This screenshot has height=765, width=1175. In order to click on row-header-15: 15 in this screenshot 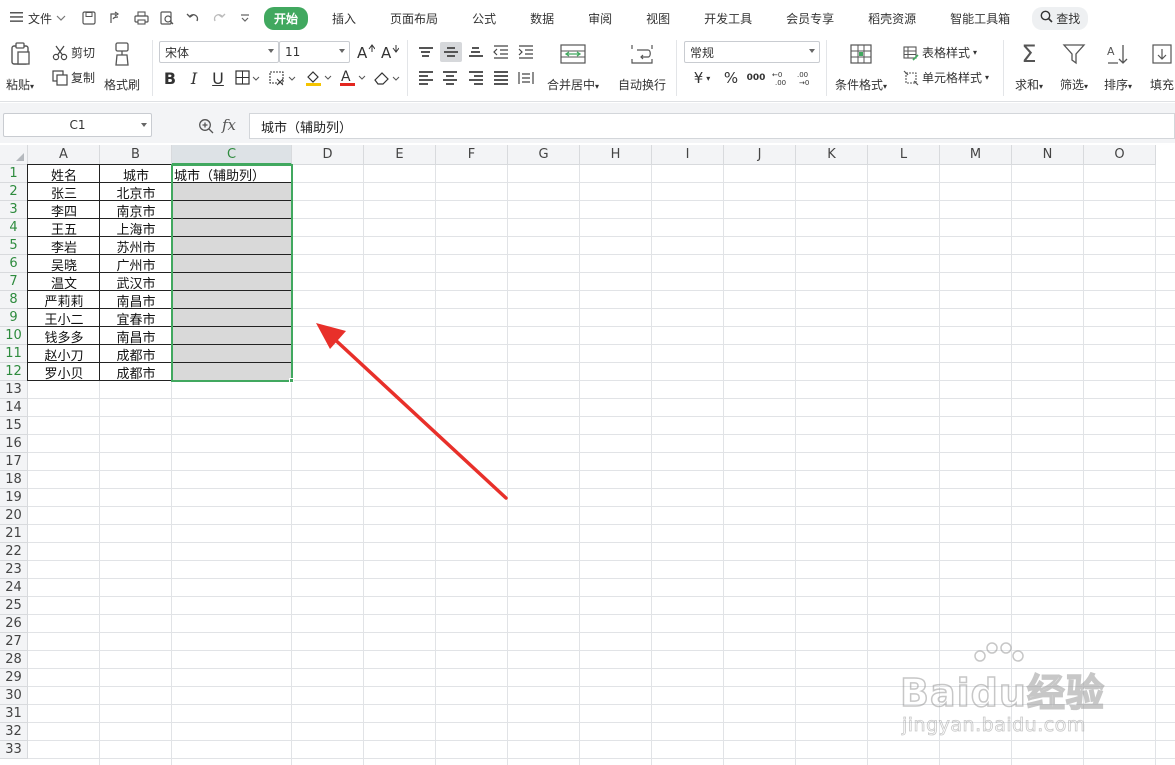, I will do `click(14, 426)`.